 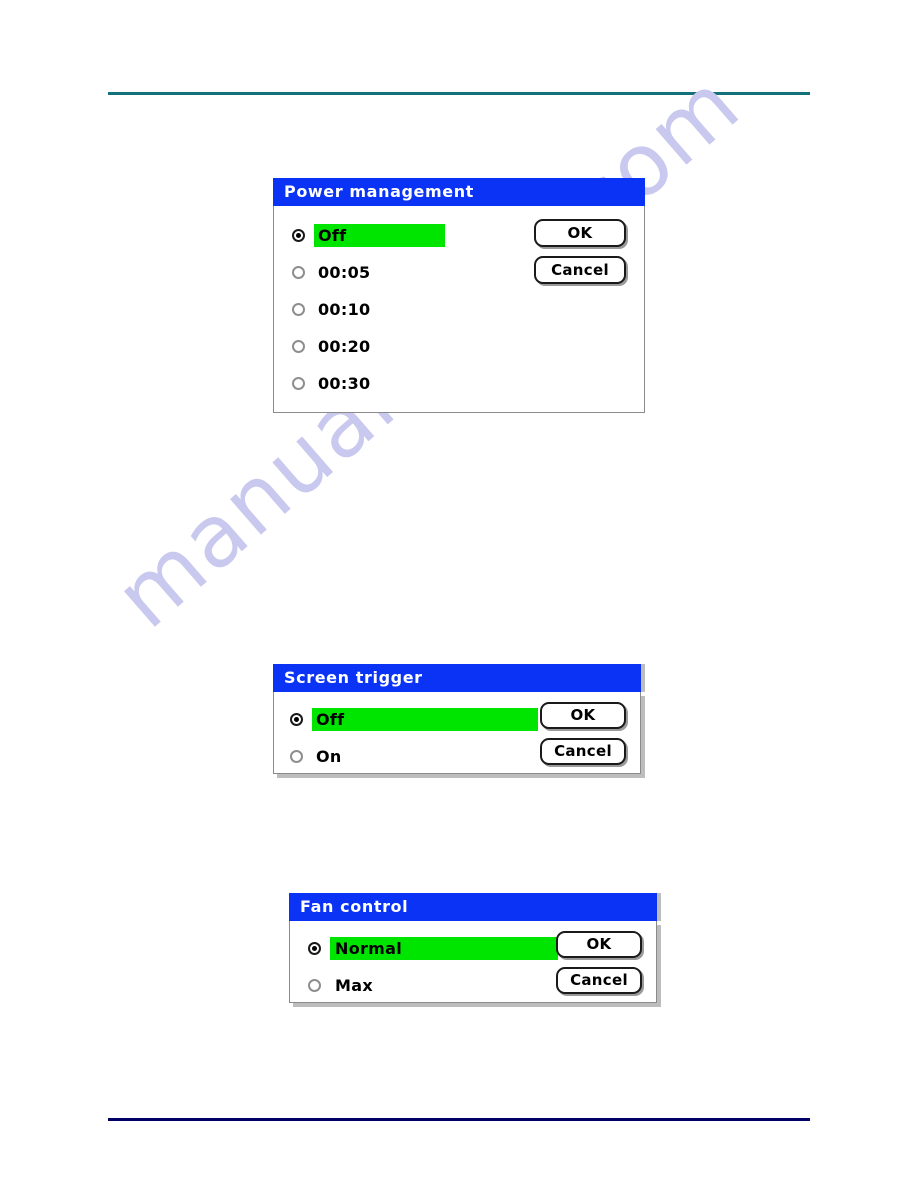 I want to click on option-row-00-10: 00:10, so click(x=459, y=309).